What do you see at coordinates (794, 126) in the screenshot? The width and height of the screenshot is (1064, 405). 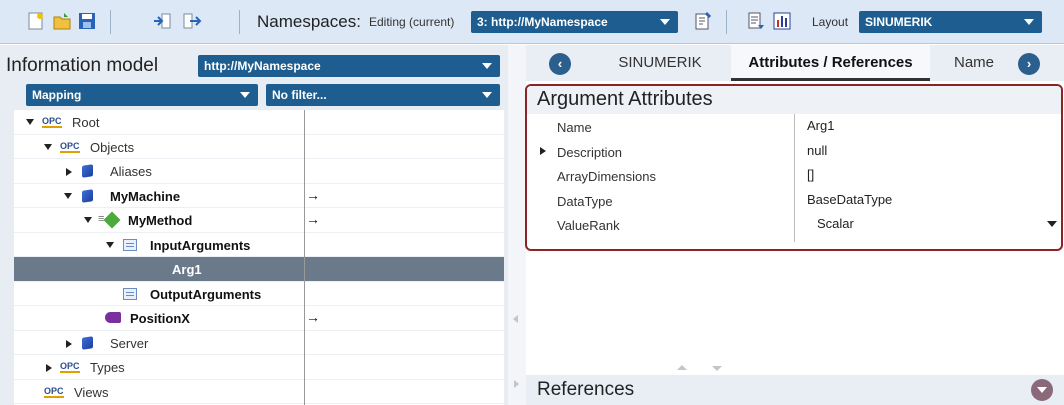 I see `attribute-row-name: Name Arg1` at bounding box center [794, 126].